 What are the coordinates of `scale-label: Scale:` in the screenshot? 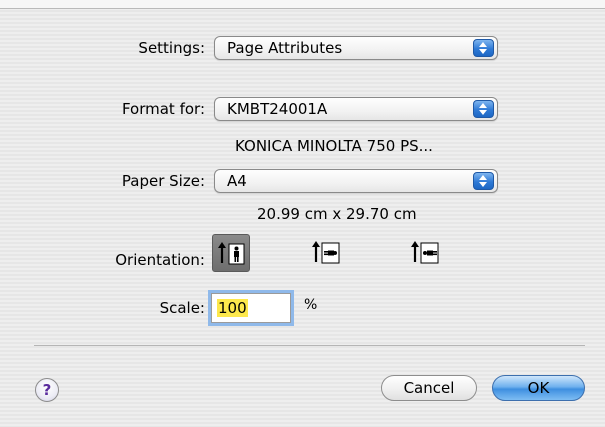 It's located at (182, 308).